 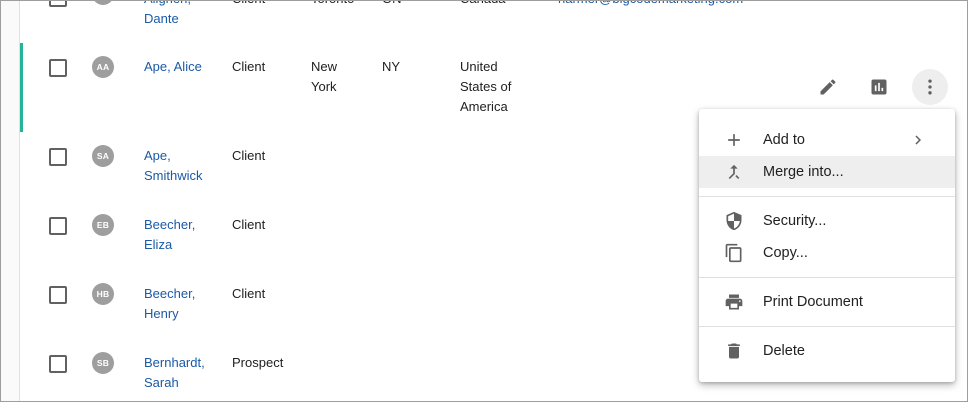 What do you see at coordinates (103, 225) in the screenshot?
I see `avatar: EB` at bounding box center [103, 225].